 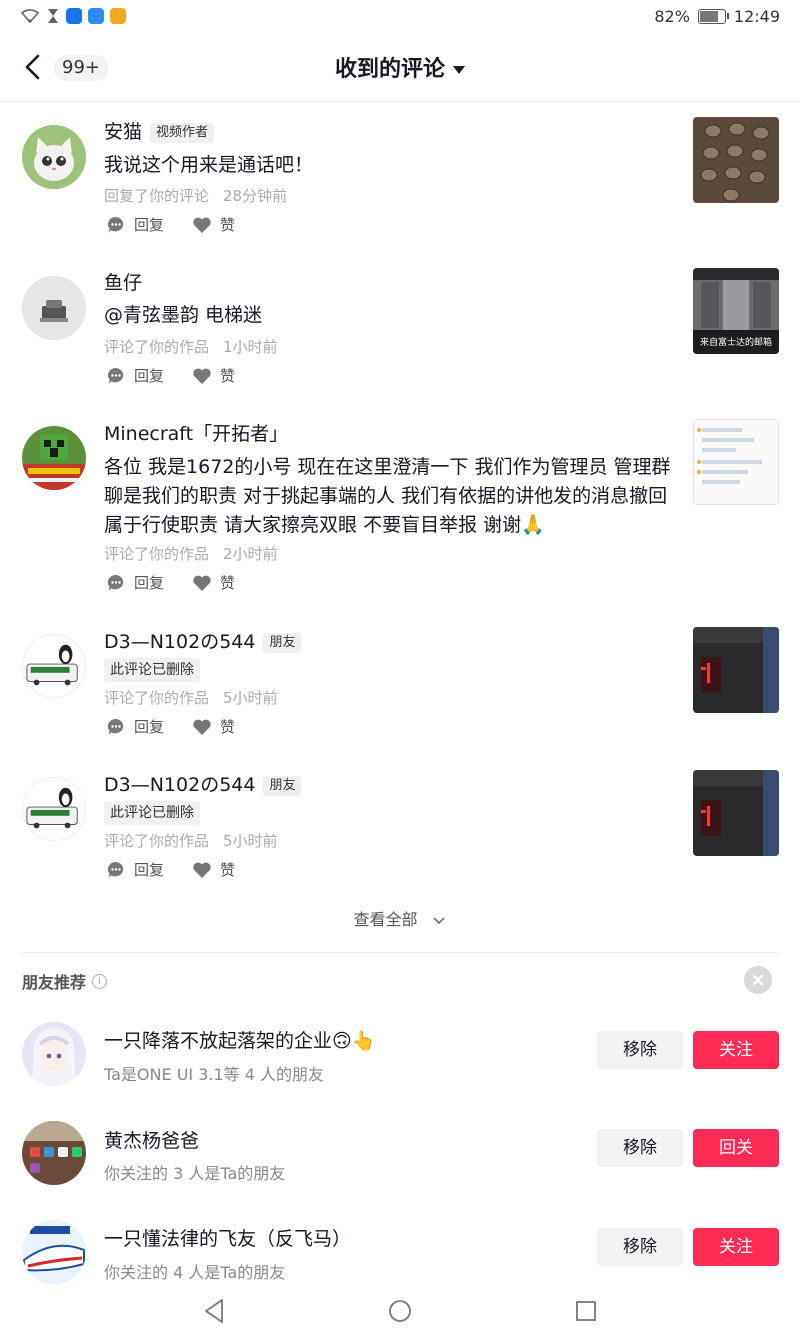 What do you see at coordinates (151, 1139) in the screenshot?
I see `recommend-name: 黄杰杨爸爸` at bounding box center [151, 1139].